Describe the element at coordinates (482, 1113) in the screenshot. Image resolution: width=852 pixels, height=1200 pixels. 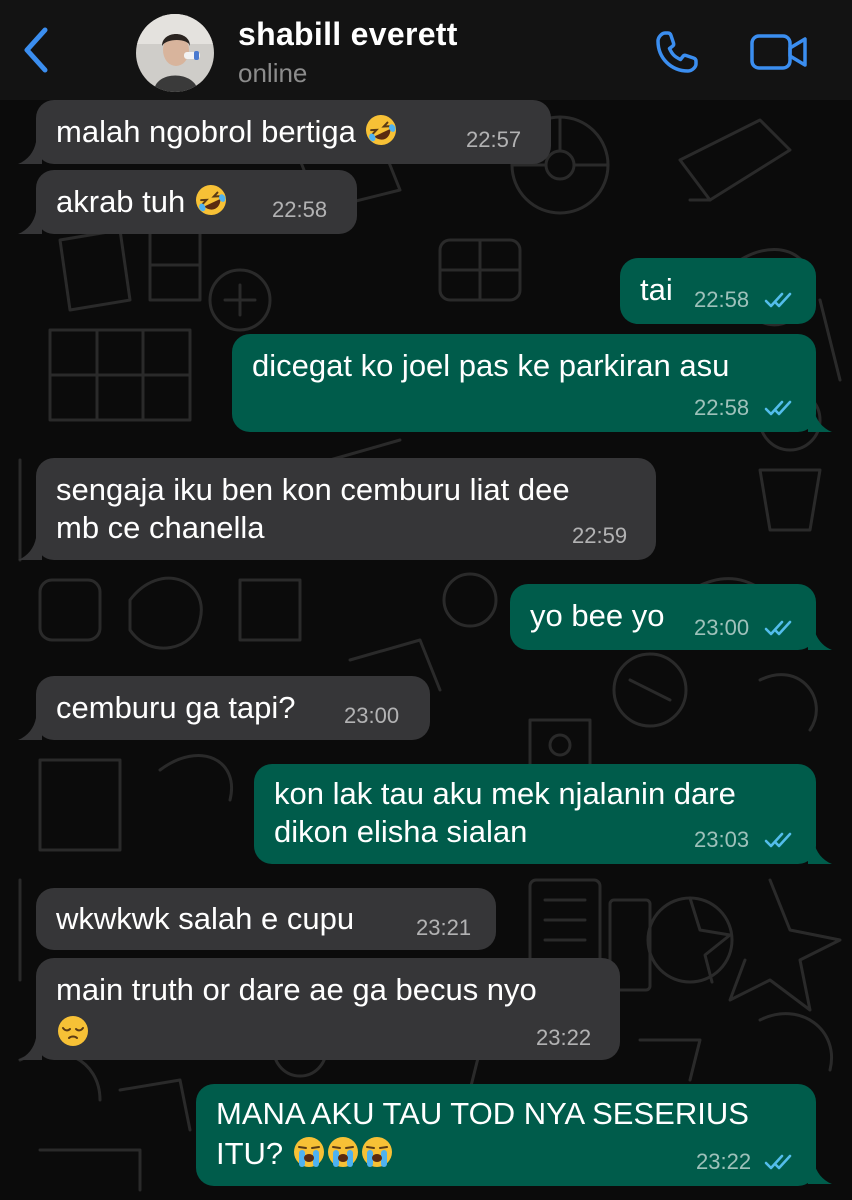
I see `message-text: MANA AKU TAU TOD NYA SESERIUS` at that location.